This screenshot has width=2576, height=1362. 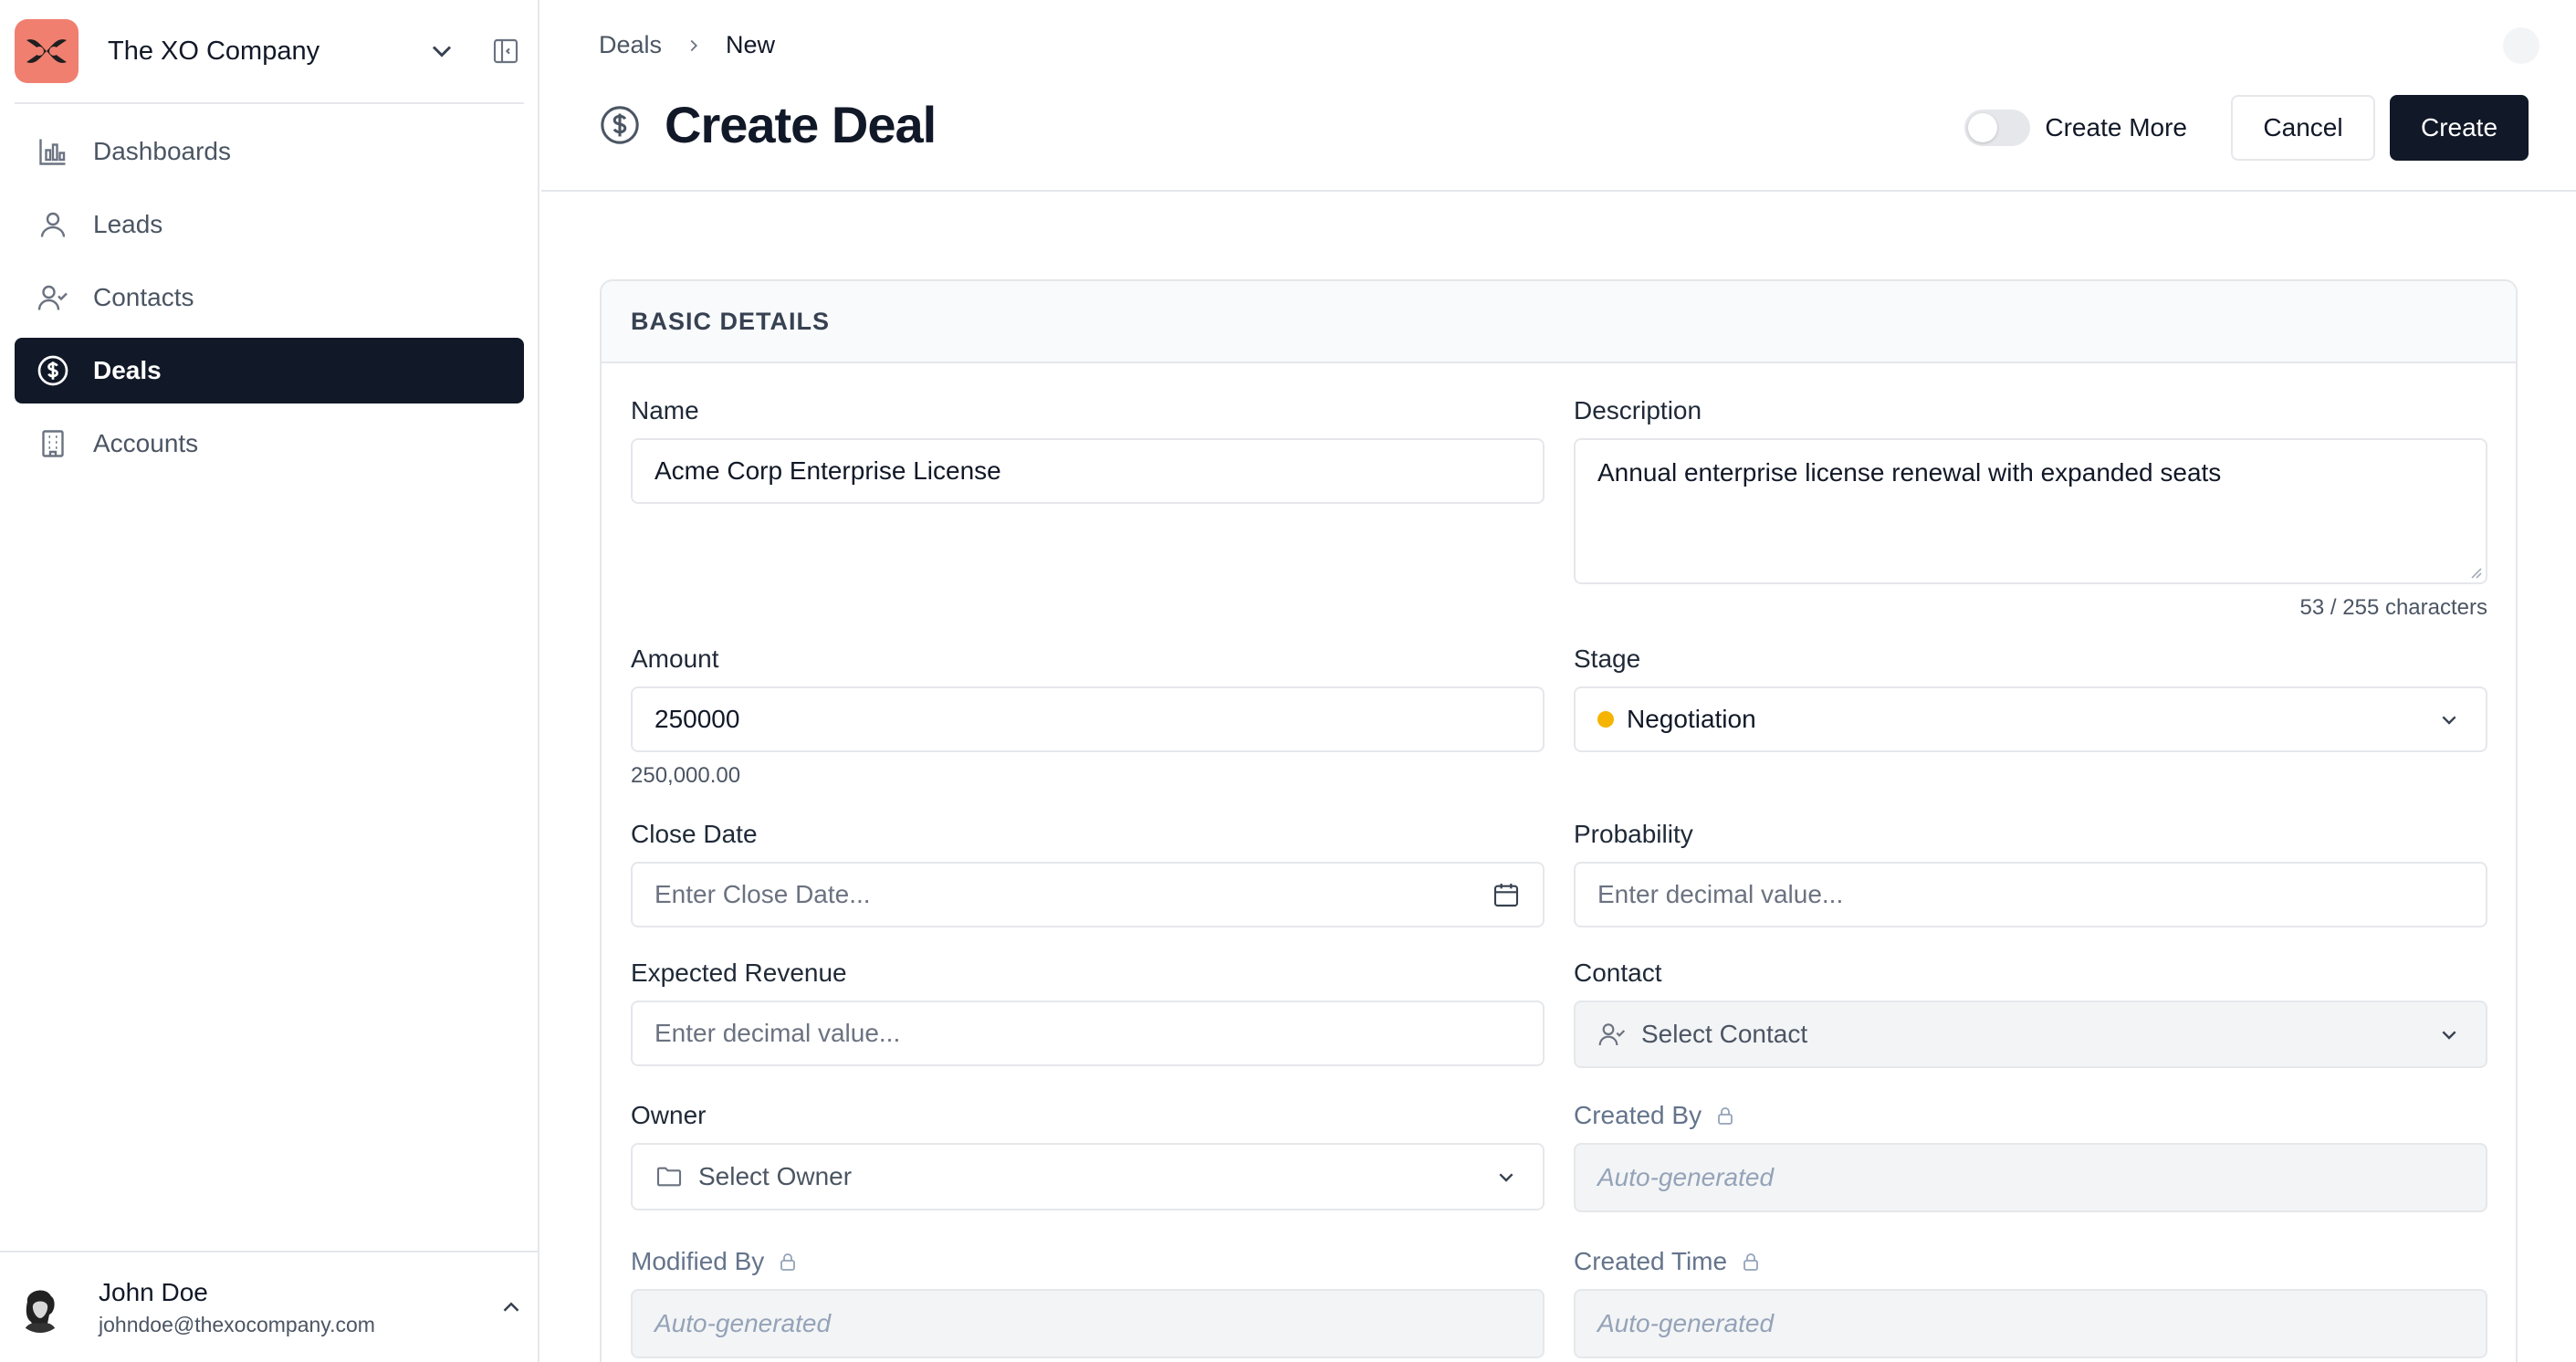 What do you see at coordinates (686, 776) in the screenshot?
I see `amount-formatted: 250,000.00` at bounding box center [686, 776].